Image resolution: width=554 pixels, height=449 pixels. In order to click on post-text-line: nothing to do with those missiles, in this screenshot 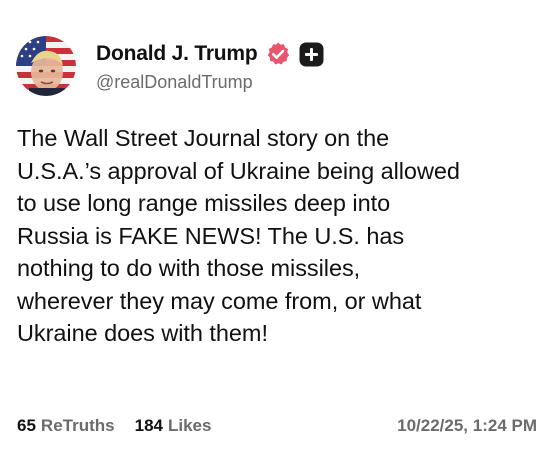, I will do `click(189, 268)`.